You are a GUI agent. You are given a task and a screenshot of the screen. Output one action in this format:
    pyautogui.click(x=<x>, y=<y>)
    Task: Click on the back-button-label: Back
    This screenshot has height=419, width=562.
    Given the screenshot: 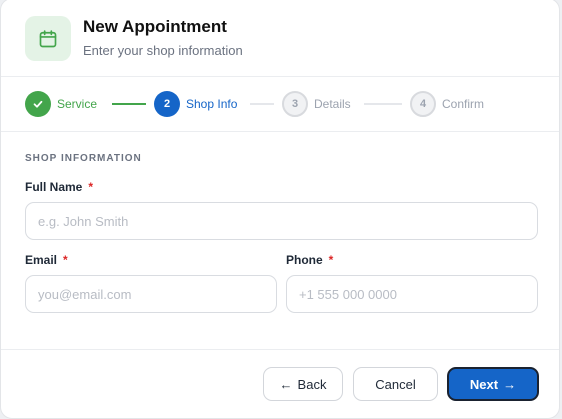 What is the action you would take?
    pyautogui.click(x=312, y=384)
    